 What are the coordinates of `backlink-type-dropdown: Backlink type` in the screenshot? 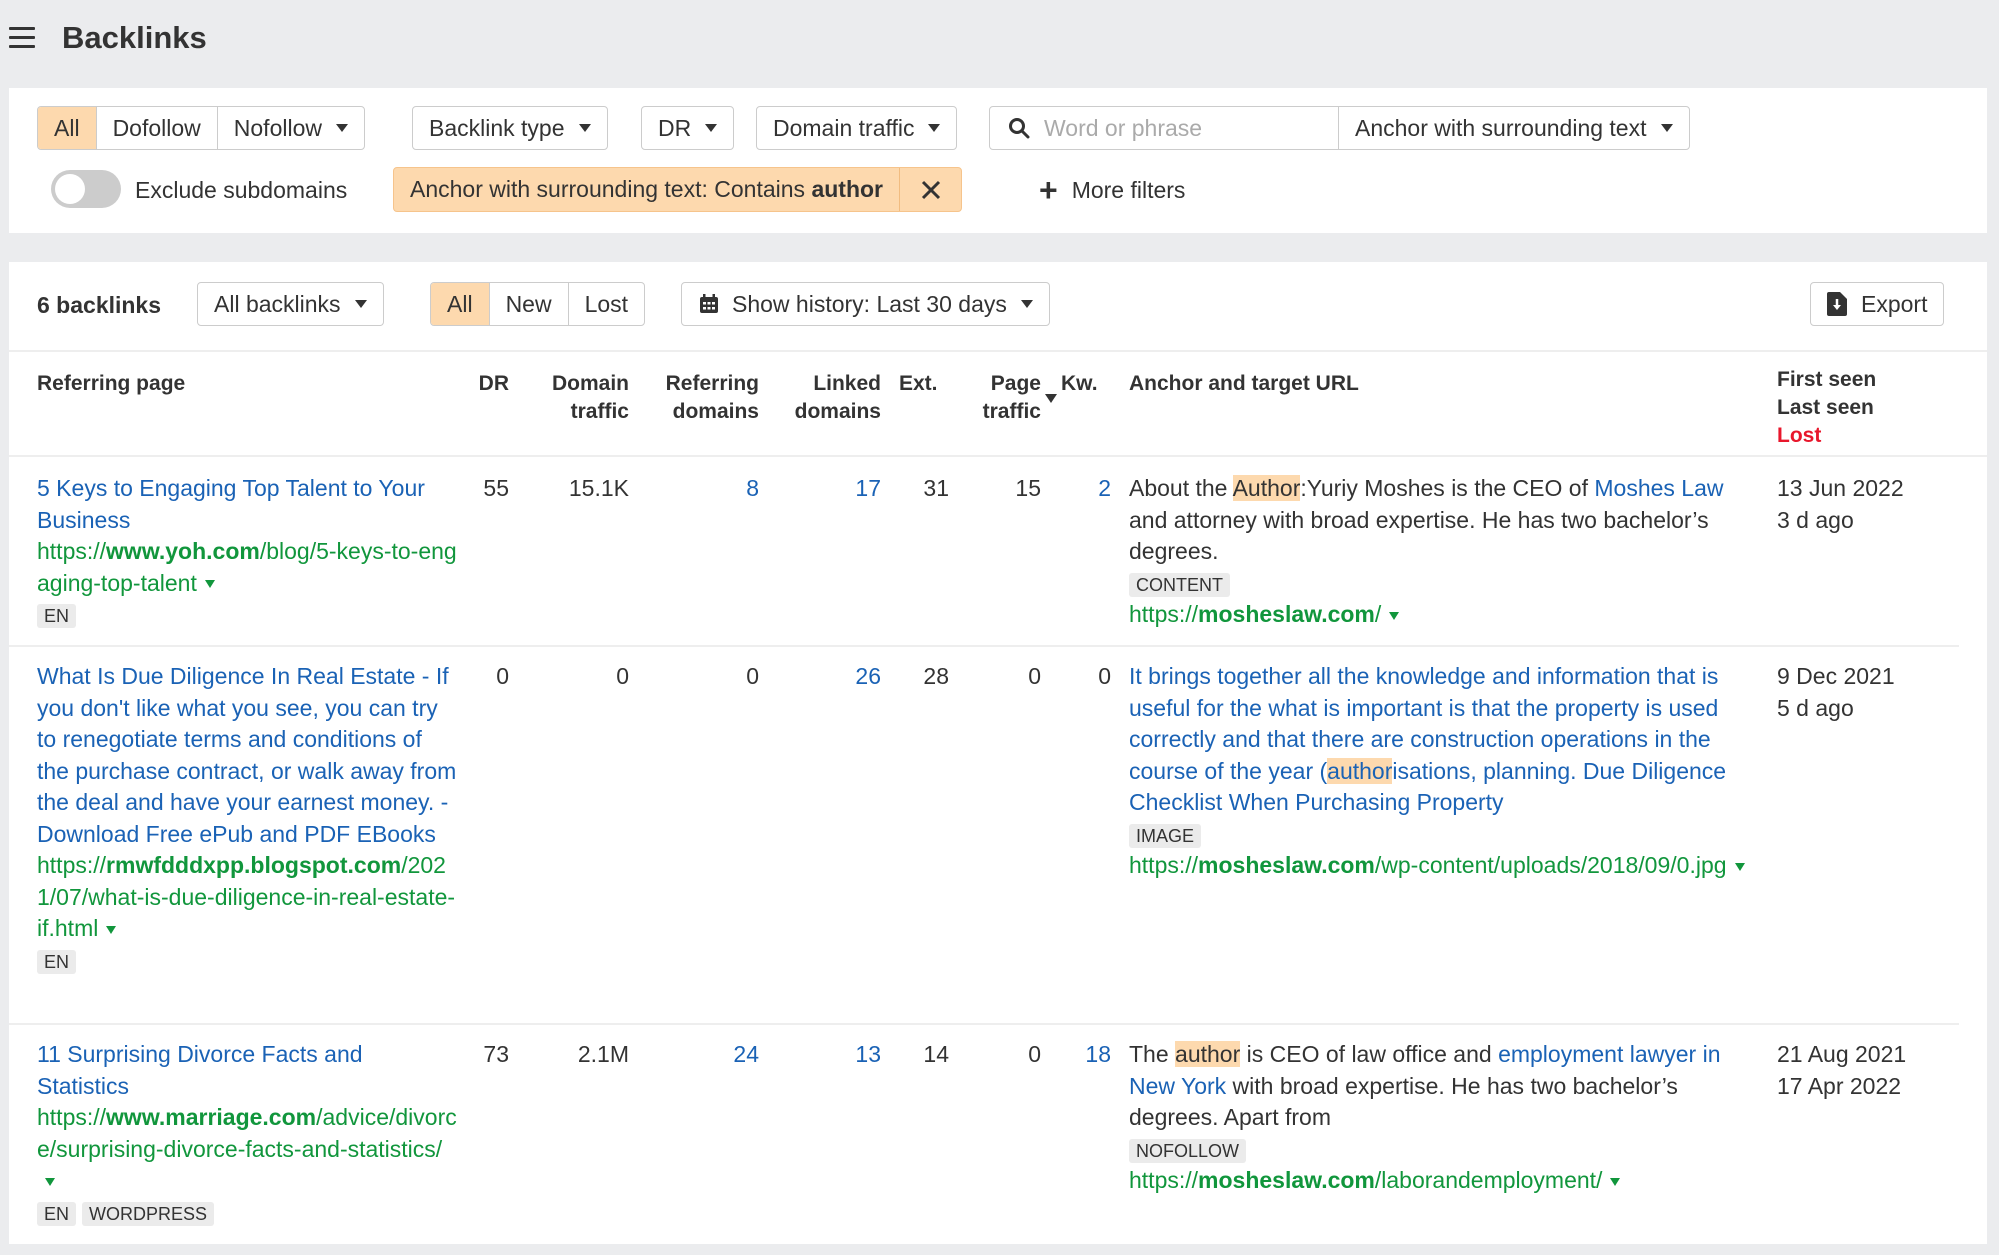 It's located at (510, 128).